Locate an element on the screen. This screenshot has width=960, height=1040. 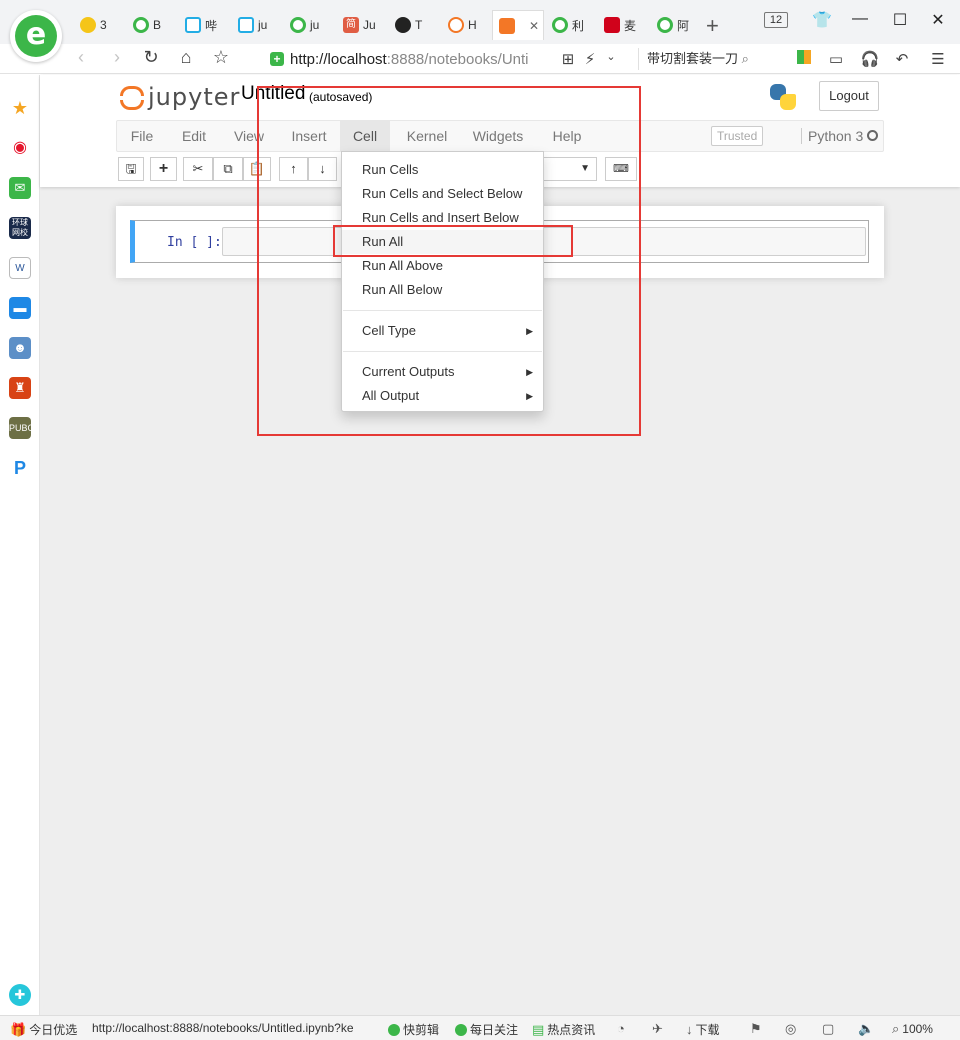
menu-help: Help is located at coordinates (567, 136).